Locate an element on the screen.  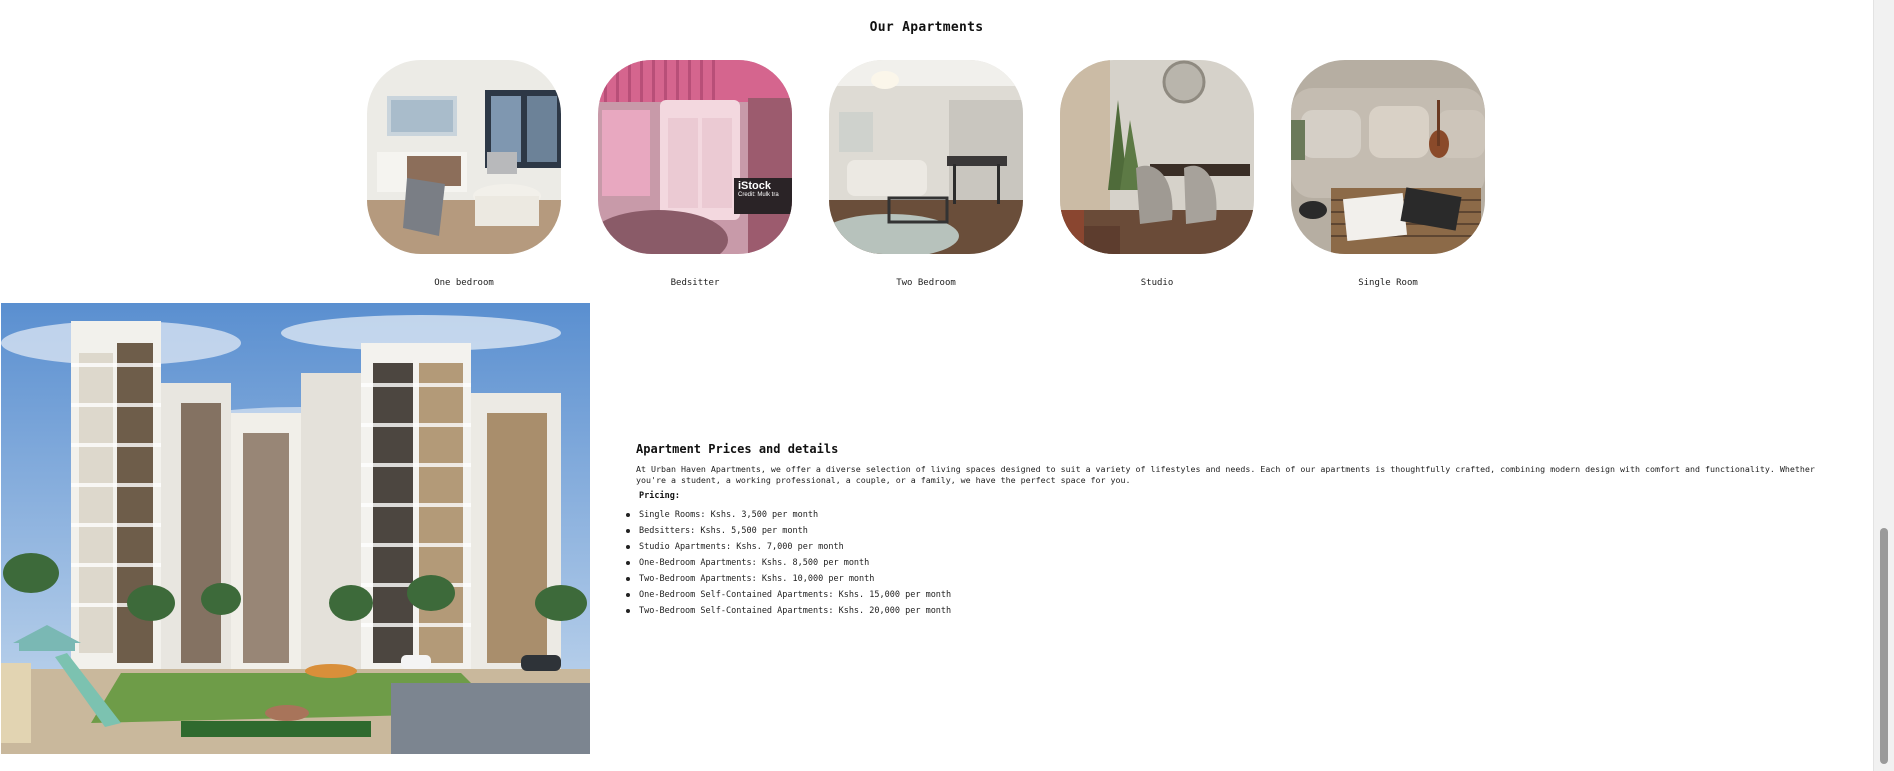
apartment-image-bedsitter: iStock Credit: Mulk tra is located at coordinates (695, 157).